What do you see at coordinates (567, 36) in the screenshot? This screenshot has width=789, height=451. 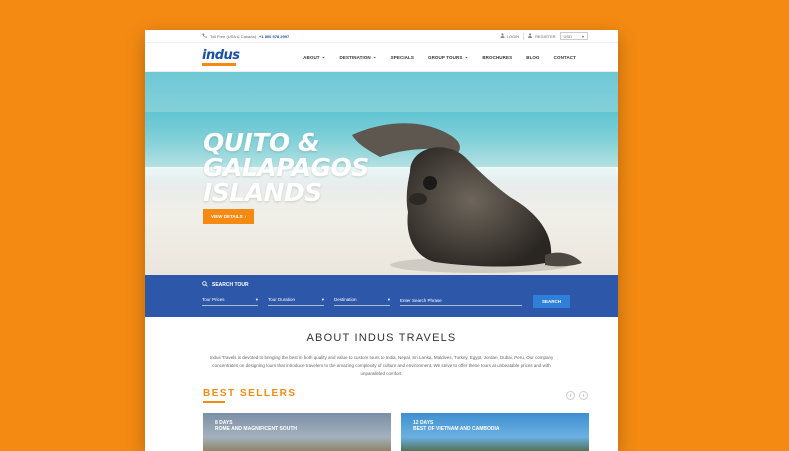 I see `currency-value: USD` at bounding box center [567, 36].